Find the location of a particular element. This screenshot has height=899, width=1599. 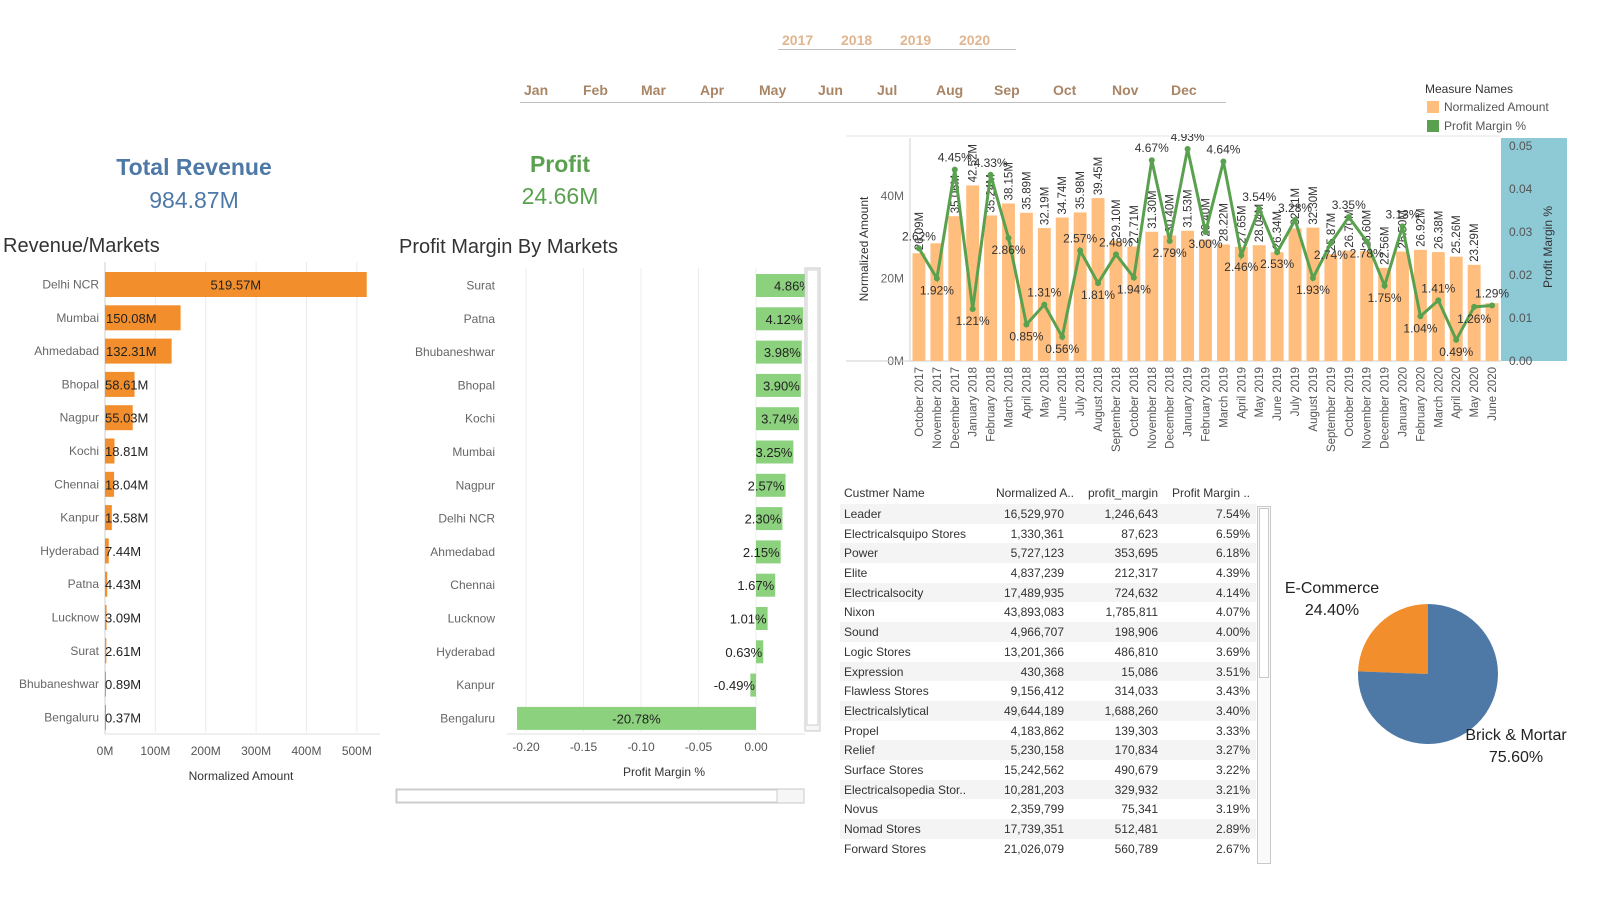

table-row: Flawless Stores 9,156,412 314,033 3.43% is located at coordinates (1048, 691).